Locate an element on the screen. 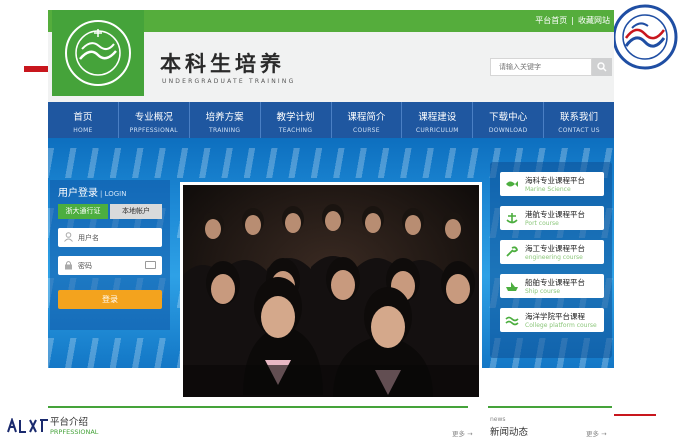  platform-item-marine-science: 海科专业课程平台 Marine Science is located at coordinates (552, 184).